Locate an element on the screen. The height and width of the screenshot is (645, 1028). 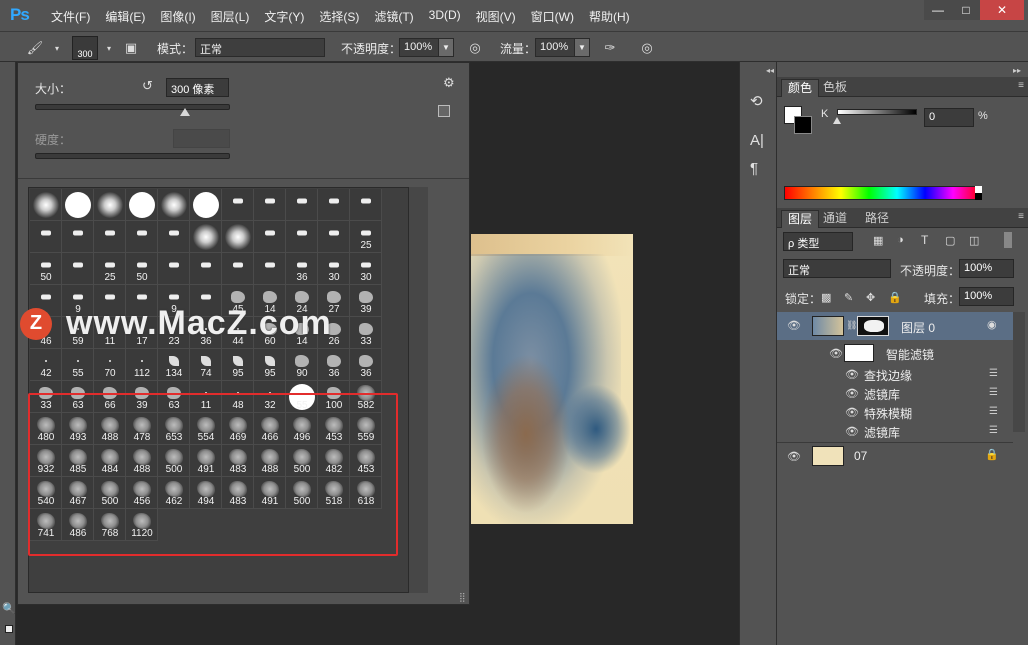
brush-preset: 48 is located at coordinates (238, 397).